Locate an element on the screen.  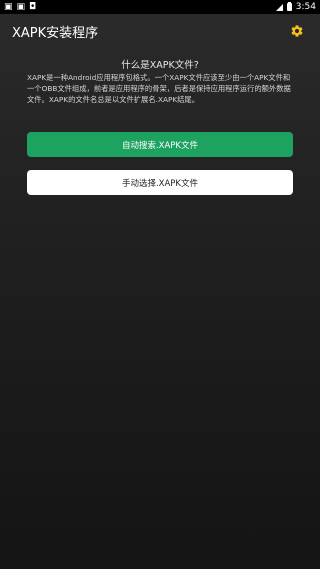
notification-icon: ◘ is located at coordinates (33, 6).